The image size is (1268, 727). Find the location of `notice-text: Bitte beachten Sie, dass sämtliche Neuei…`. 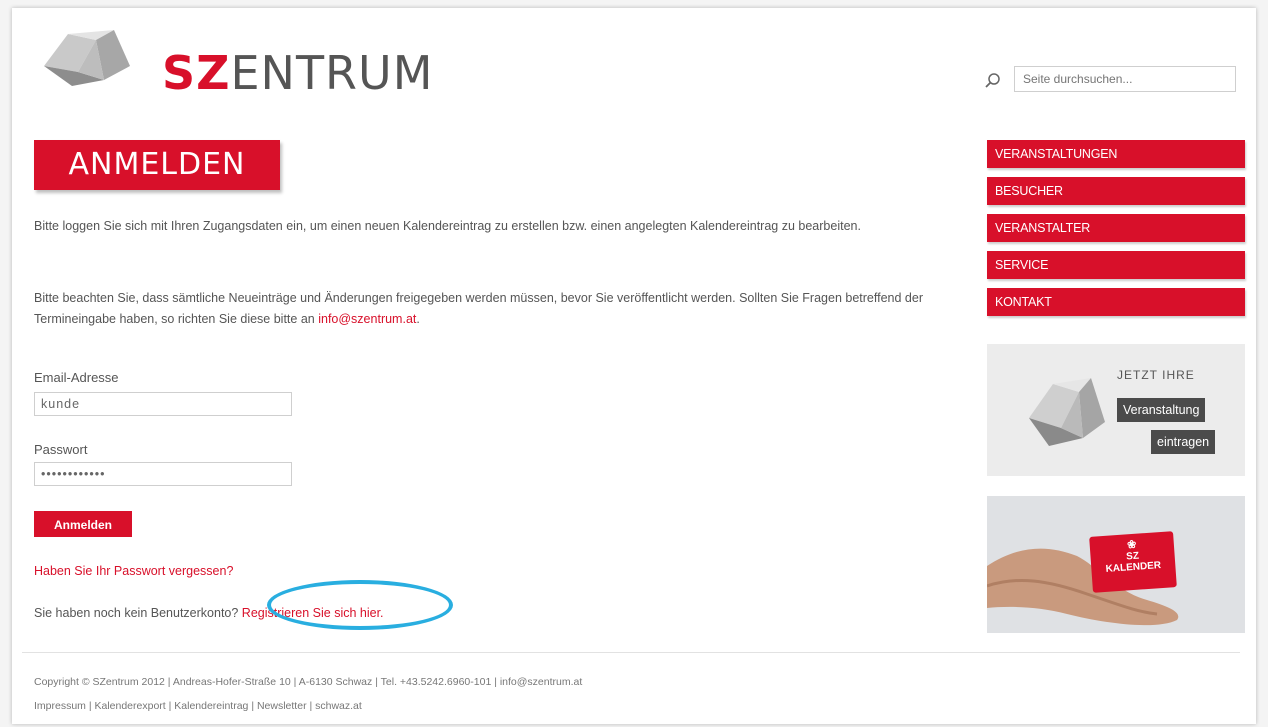

notice-text: Bitte beachten Sie, dass sämtliche Neuei… is located at coordinates (484, 309).